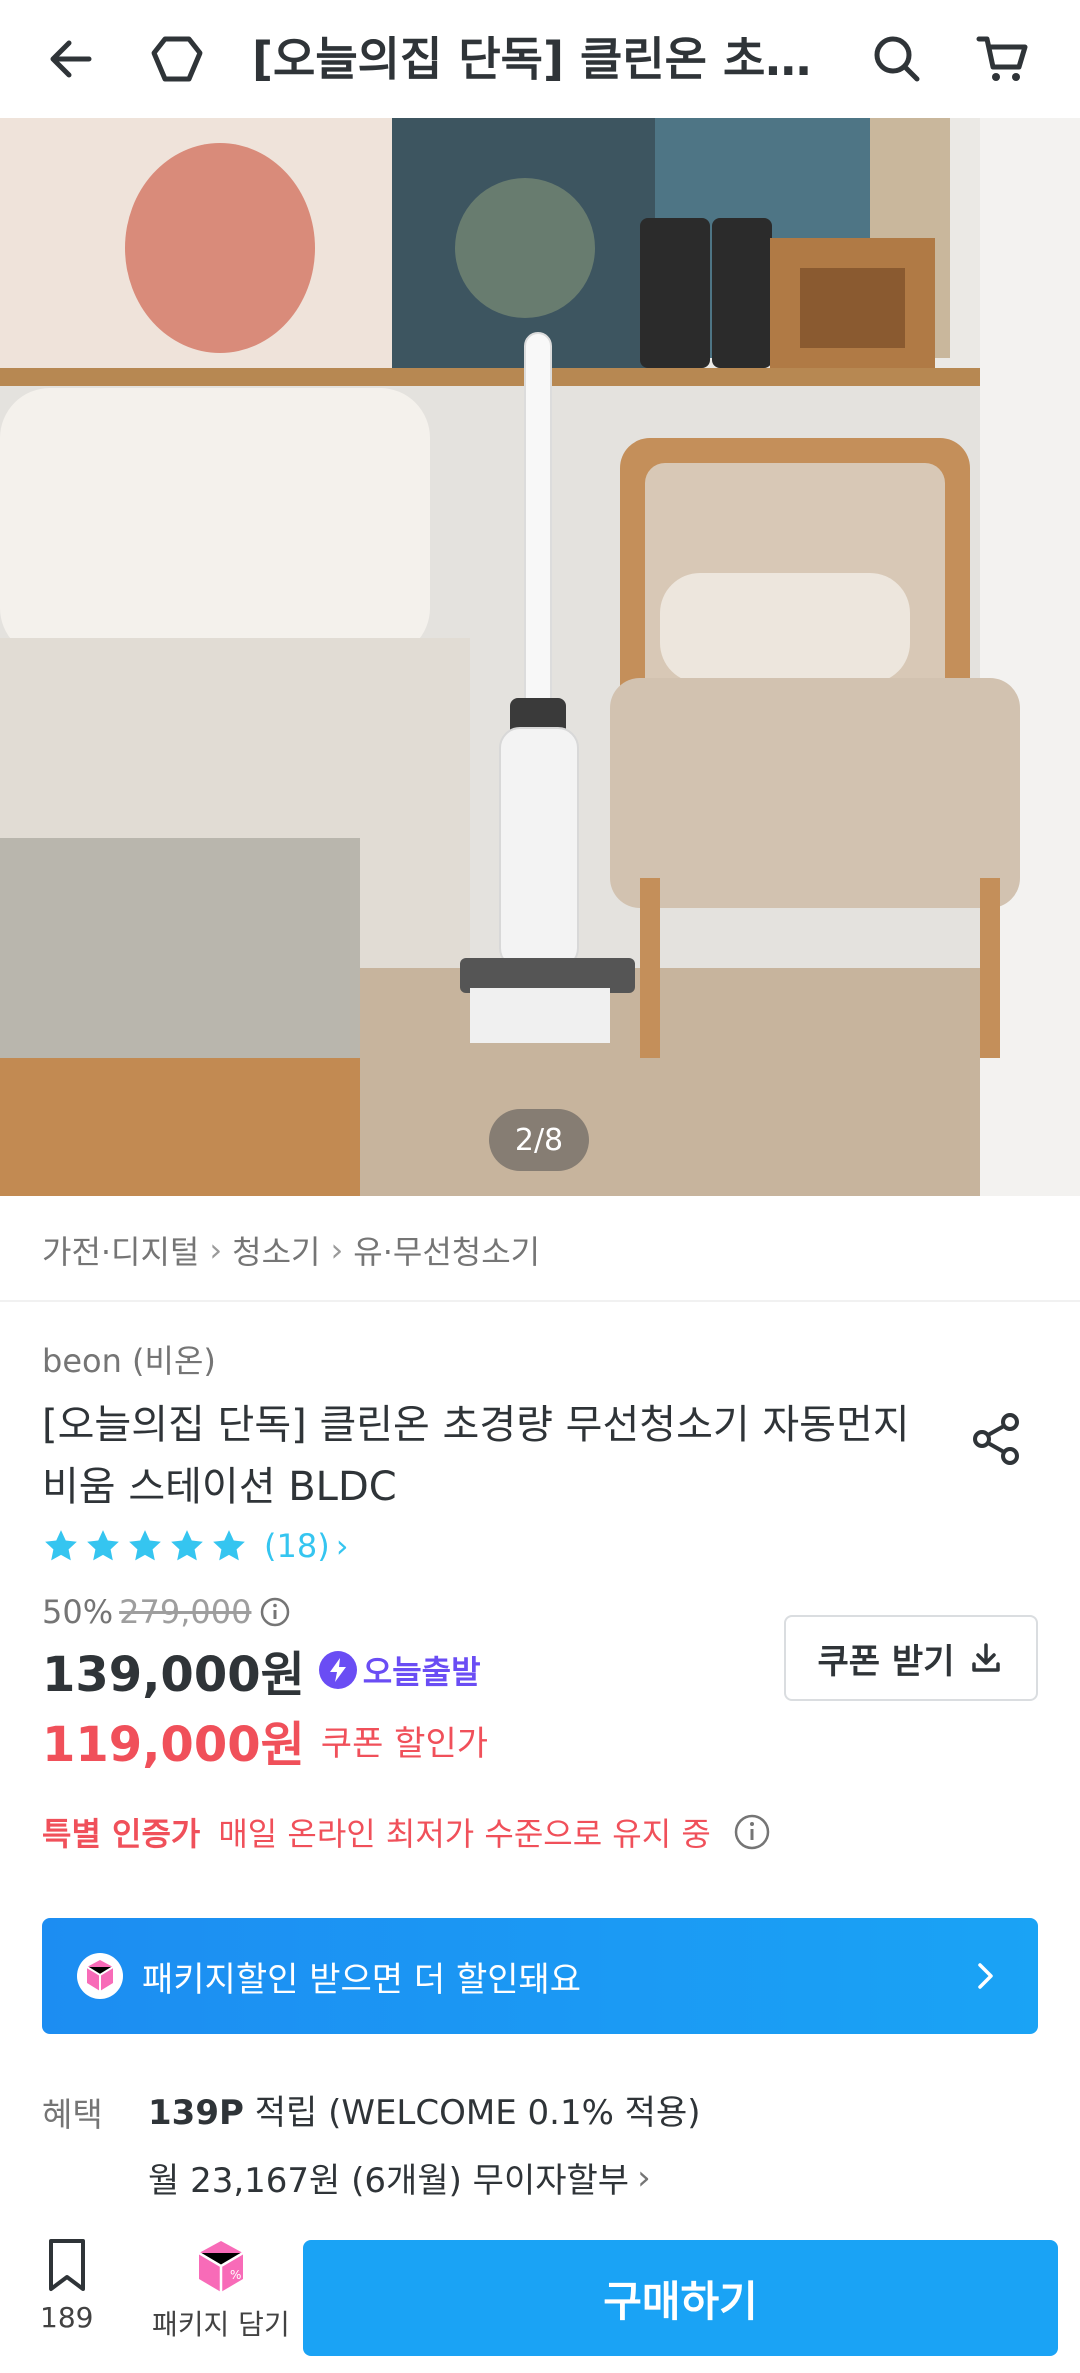  Describe the element at coordinates (897, 59) in the screenshot. I see `search-icon` at that location.